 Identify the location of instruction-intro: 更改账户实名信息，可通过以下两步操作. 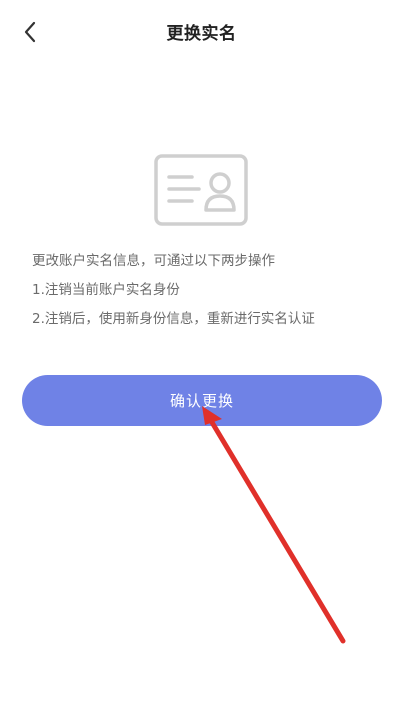
(153, 261).